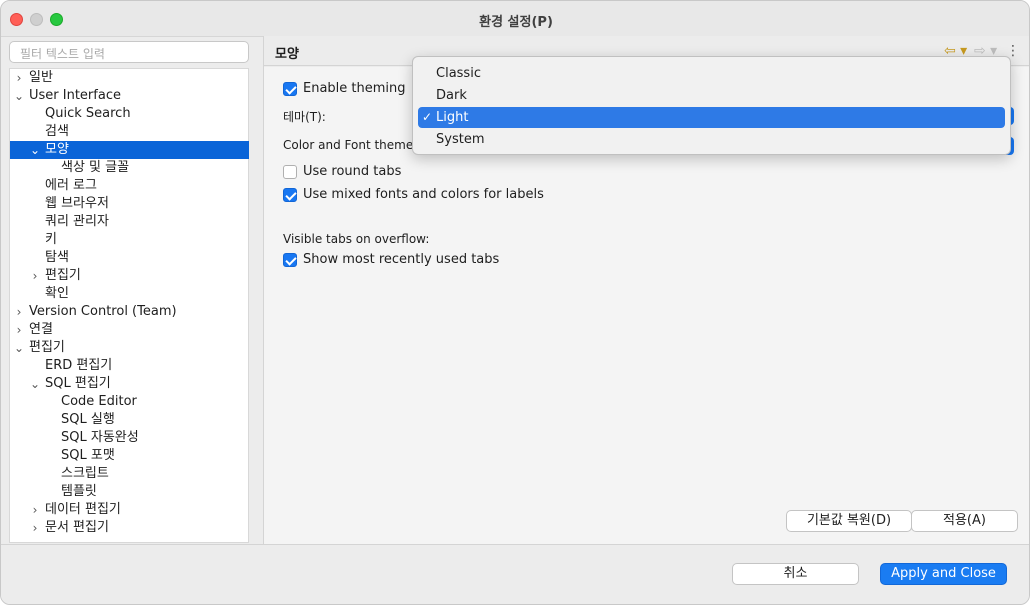 This screenshot has width=1030, height=605. I want to click on tree-item: 템플릿, so click(129, 492).